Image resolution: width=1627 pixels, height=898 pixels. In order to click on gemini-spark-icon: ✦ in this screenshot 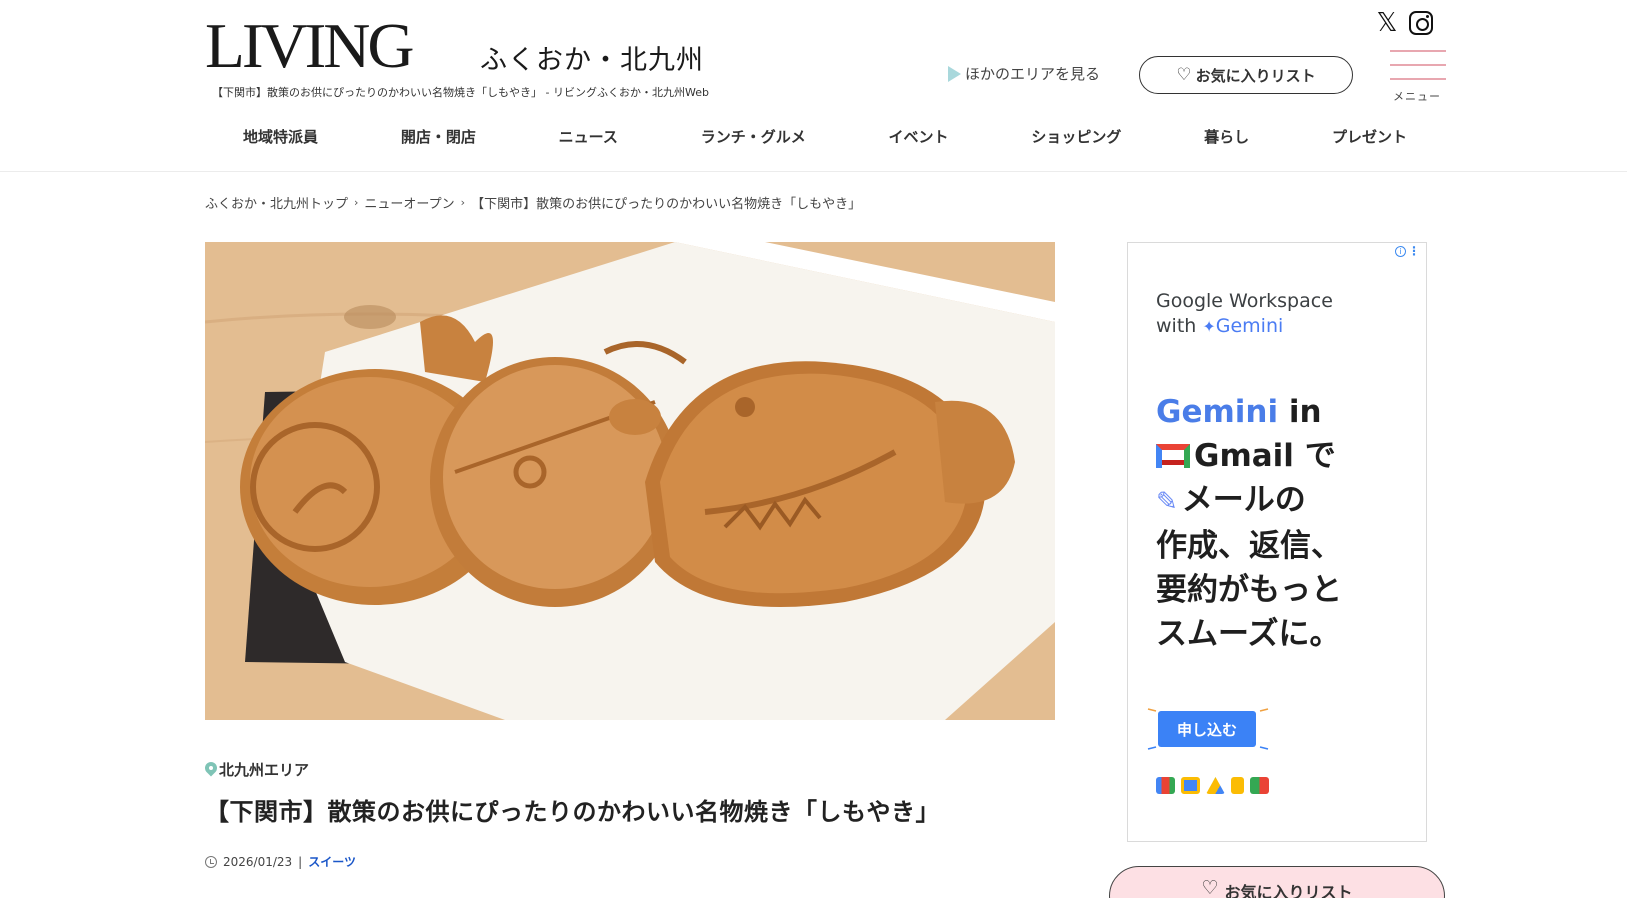, I will do `click(1209, 326)`.